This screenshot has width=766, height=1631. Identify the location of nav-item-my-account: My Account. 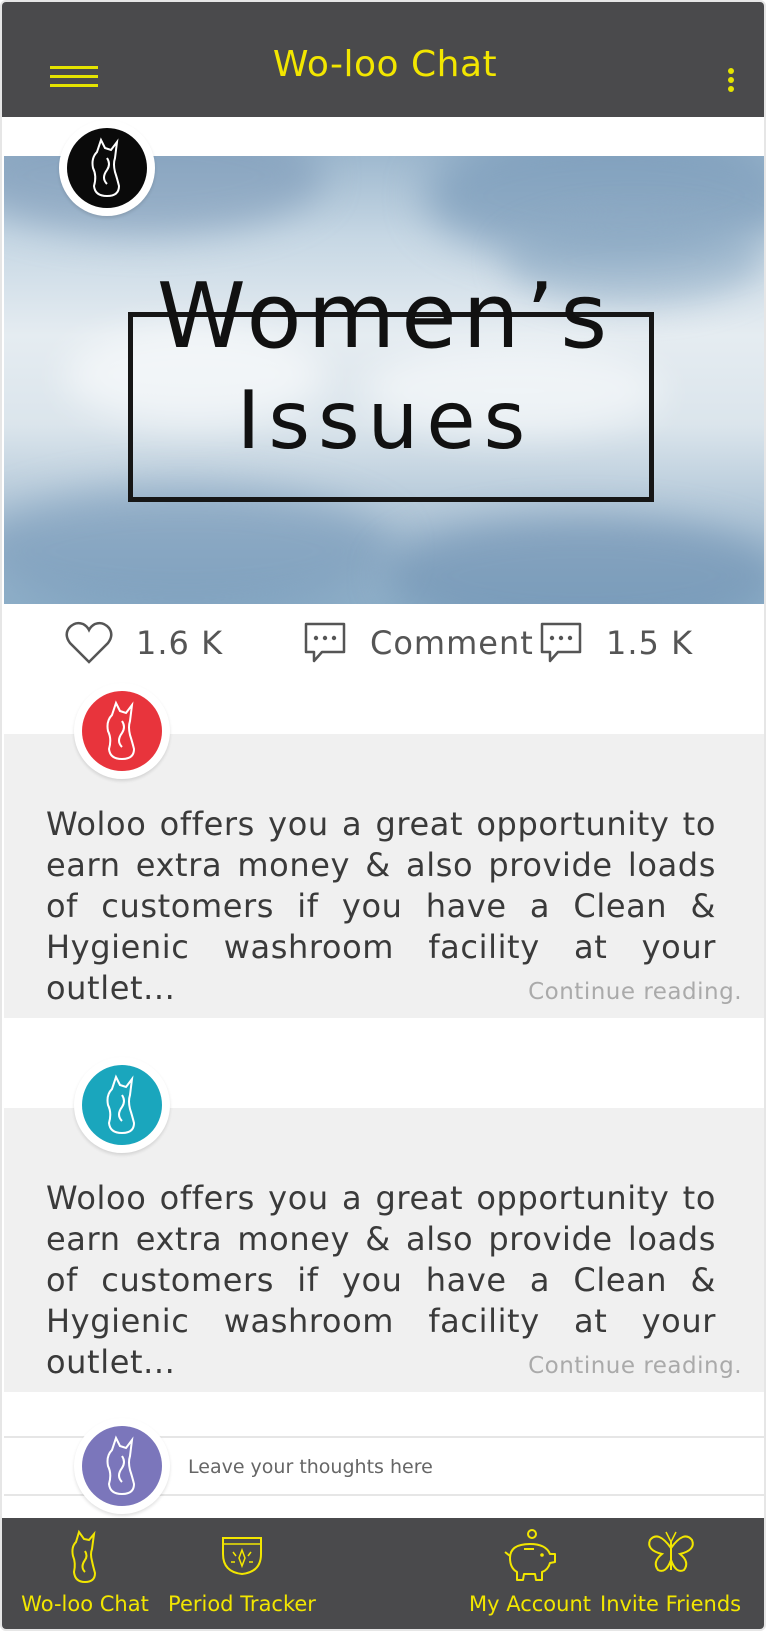
(530, 1573).